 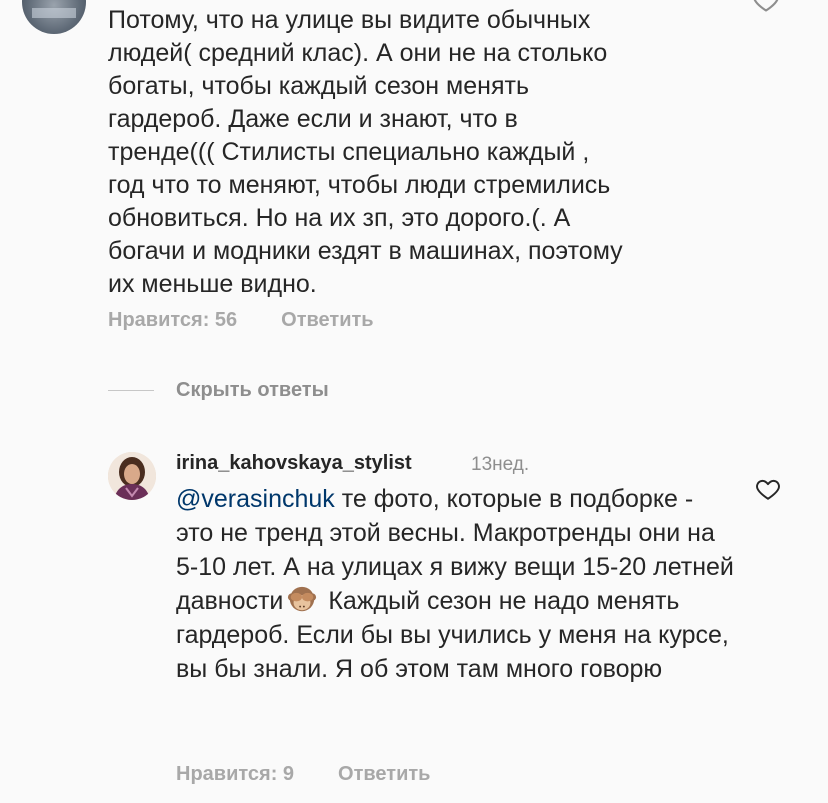 I want to click on divider-line, so click(x=131, y=390).